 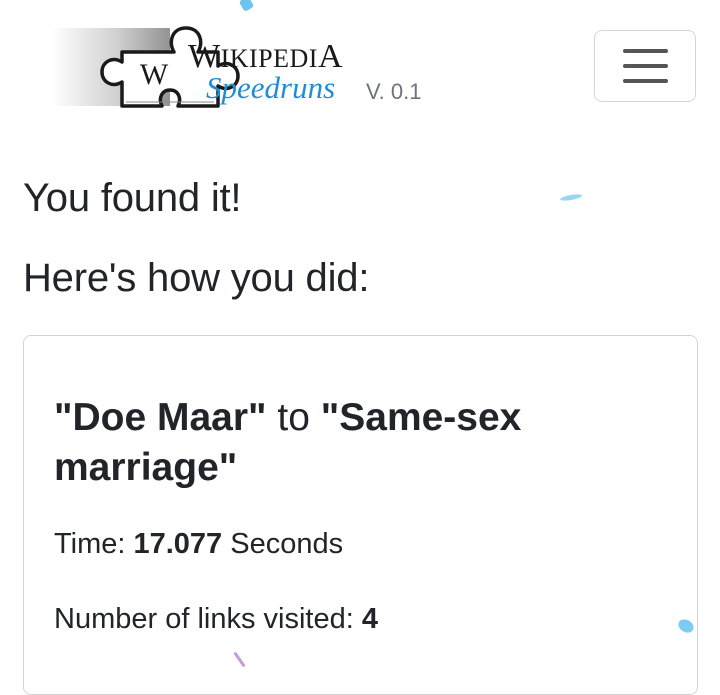 What do you see at coordinates (160, 417) in the screenshot?
I see `start-article: "Doe Maar"` at bounding box center [160, 417].